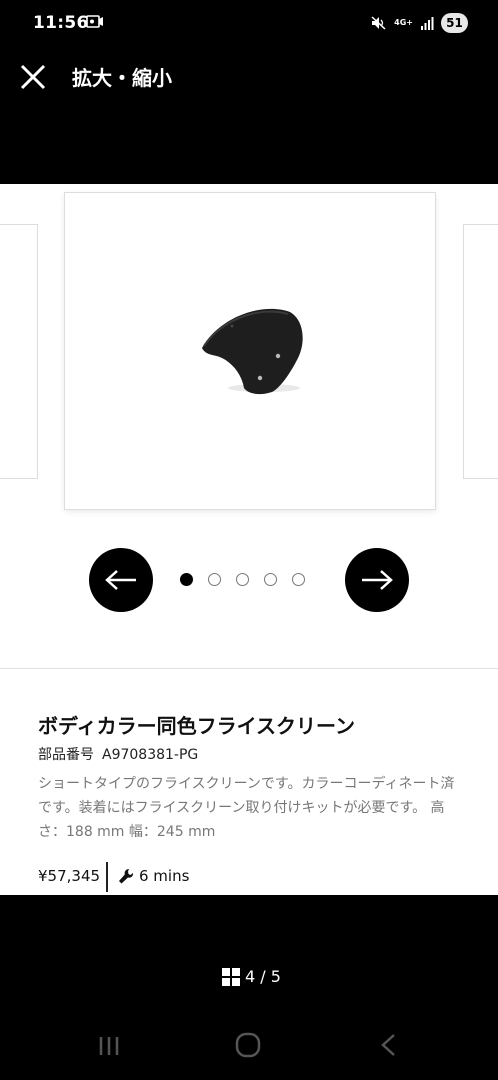 The height and width of the screenshot is (1080, 498). I want to click on arrow-right-icon, so click(377, 580).